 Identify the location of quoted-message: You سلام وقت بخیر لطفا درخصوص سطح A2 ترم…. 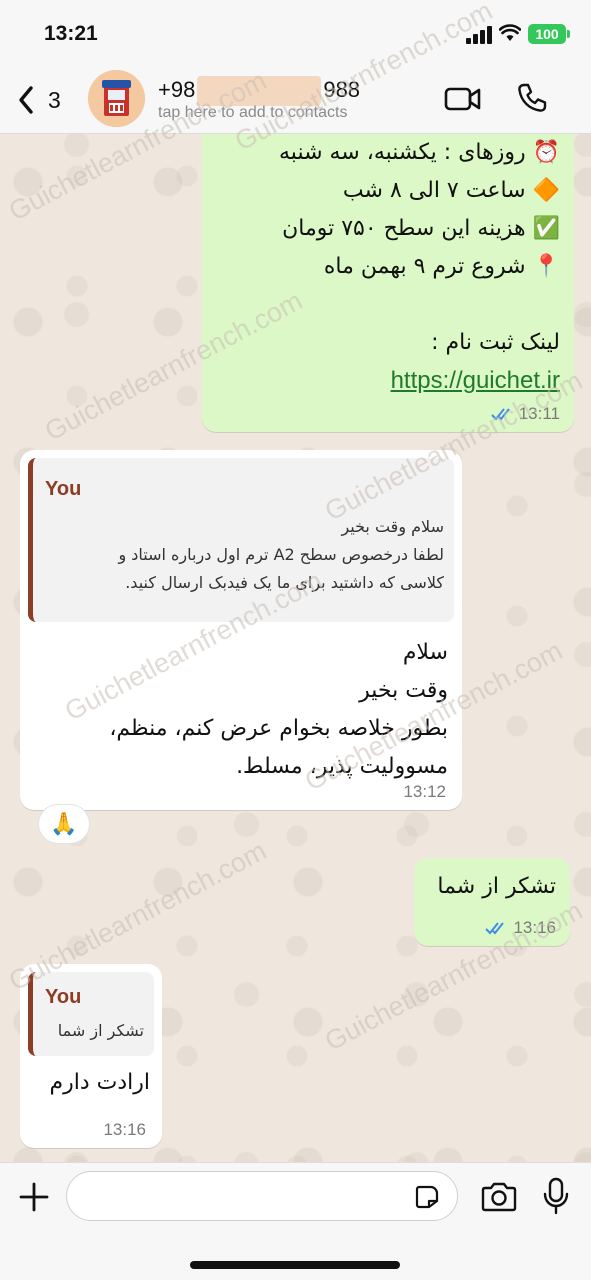
(241, 540).